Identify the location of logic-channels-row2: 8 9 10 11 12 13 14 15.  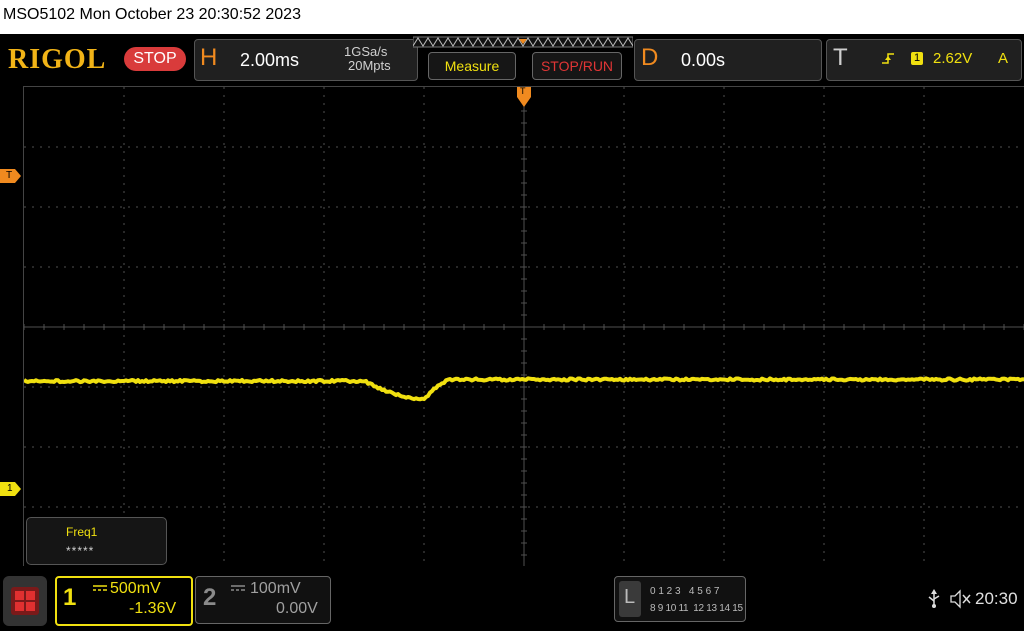
(696, 608).